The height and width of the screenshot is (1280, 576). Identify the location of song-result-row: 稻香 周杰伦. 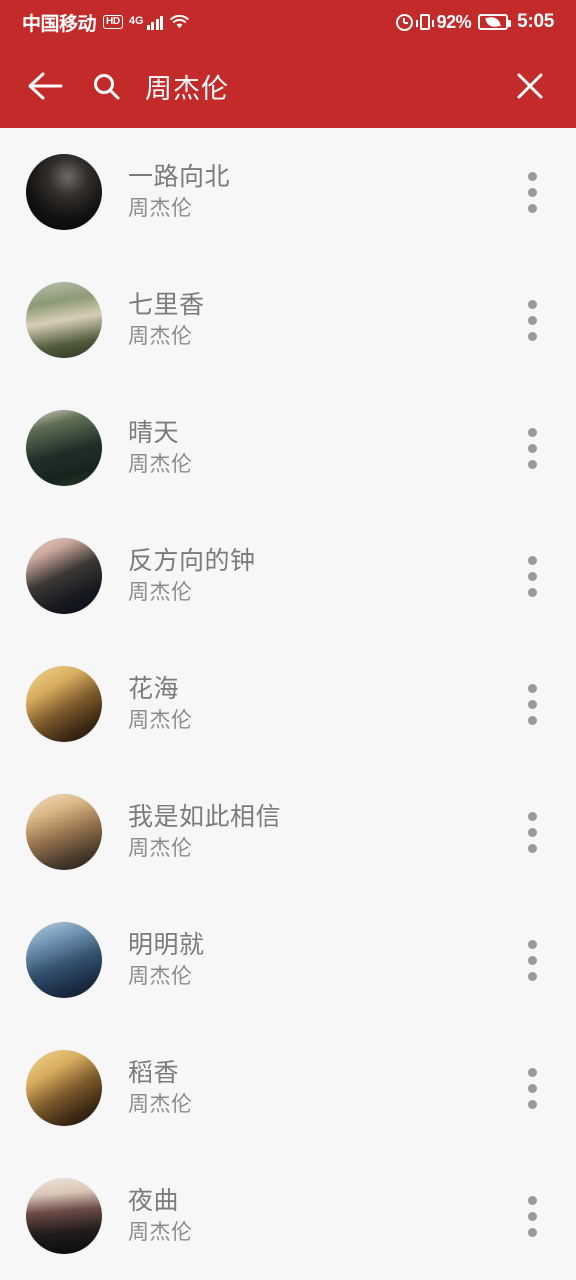
(288, 1088).